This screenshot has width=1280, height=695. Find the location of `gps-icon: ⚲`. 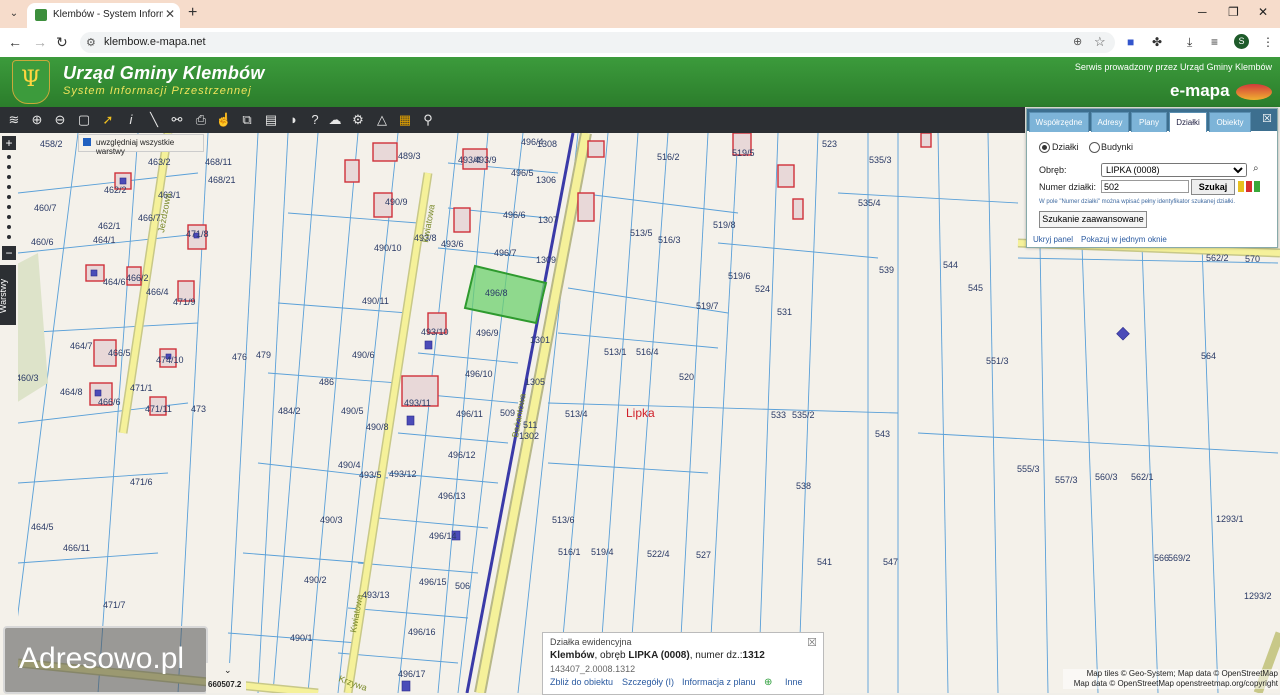

gps-icon: ⚲ is located at coordinates (428, 120).